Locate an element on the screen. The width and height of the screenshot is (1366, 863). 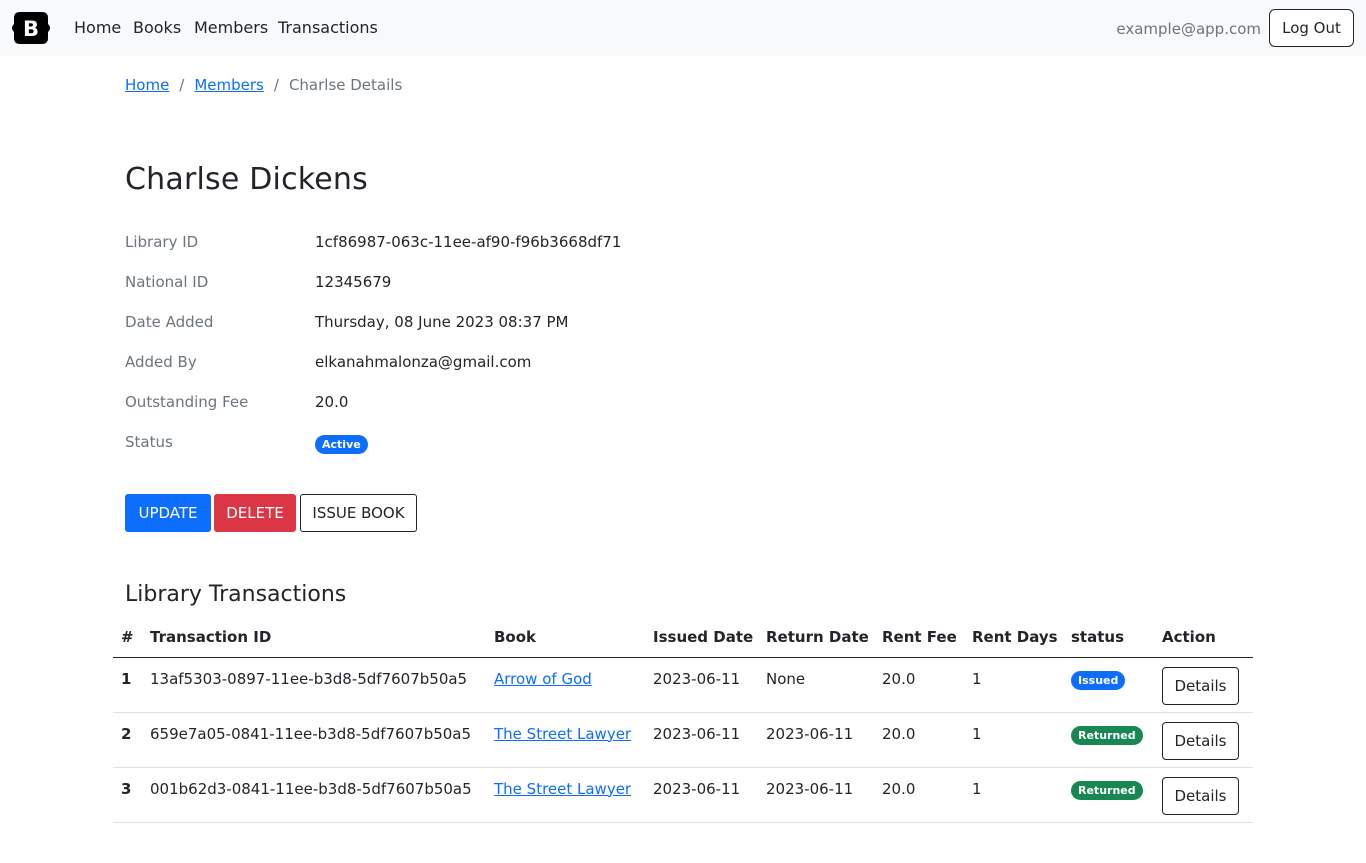
national-id-label: National ID is located at coordinates (167, 282).